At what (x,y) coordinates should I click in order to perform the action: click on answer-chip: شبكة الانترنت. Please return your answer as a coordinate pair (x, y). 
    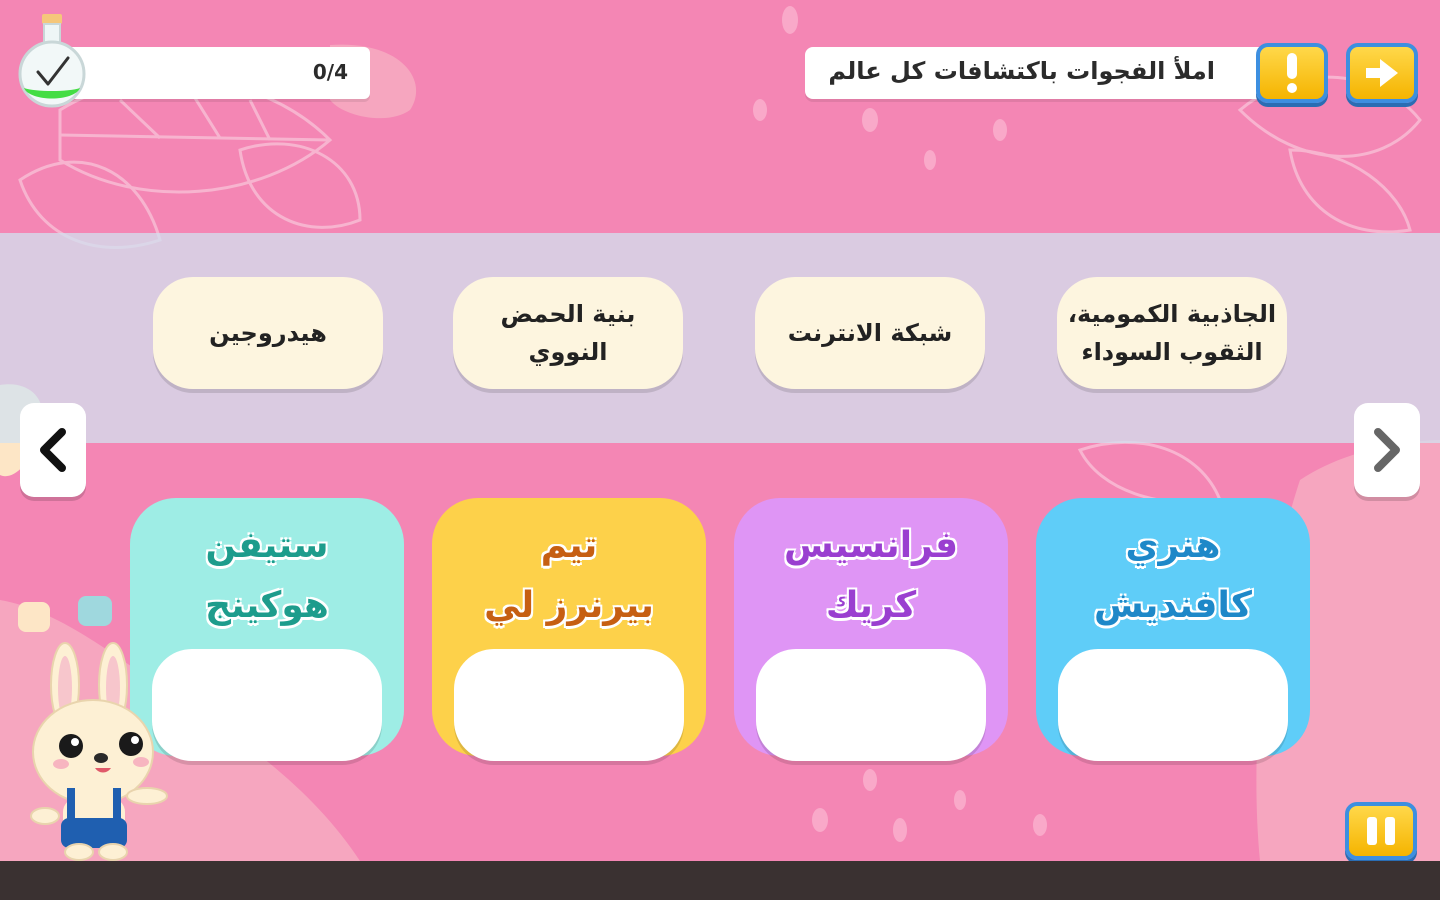
    Looking at the image, I should click on (870, 333).